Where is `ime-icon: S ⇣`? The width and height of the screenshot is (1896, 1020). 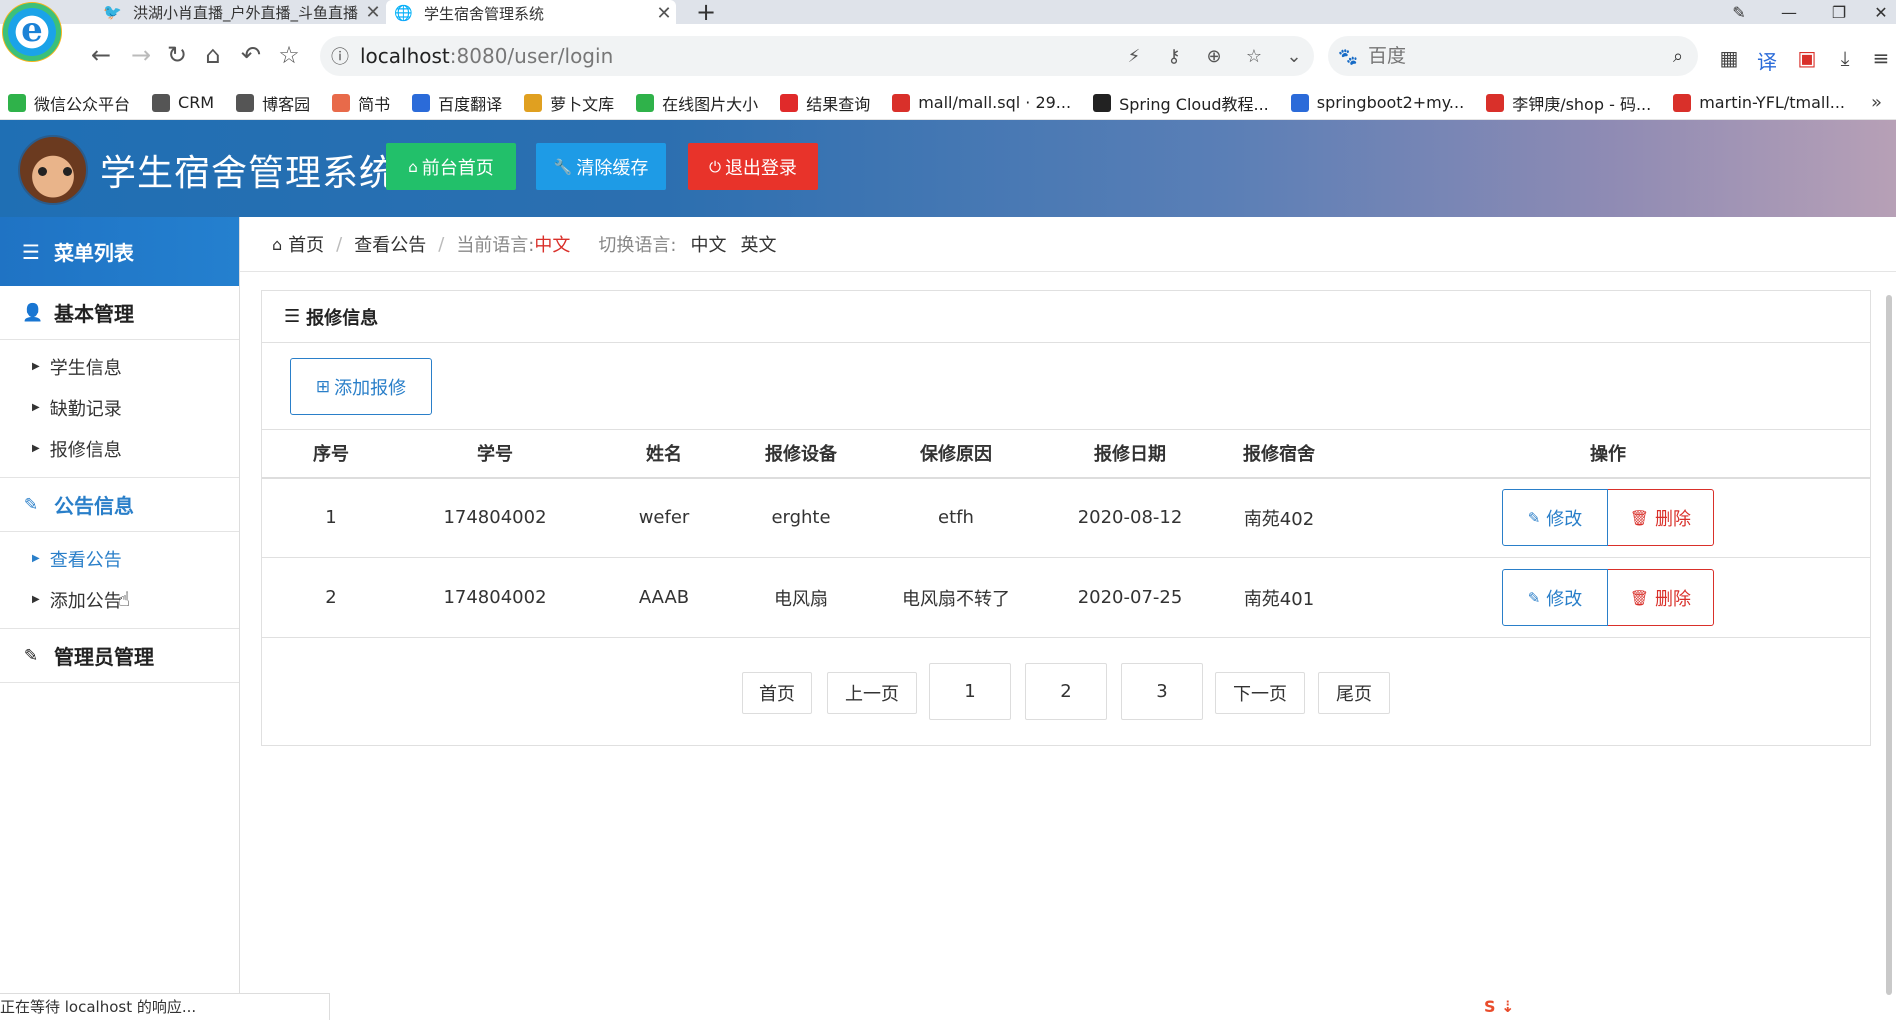
ime-icon: S ⇣ is located at coordinates (1506, 1006).